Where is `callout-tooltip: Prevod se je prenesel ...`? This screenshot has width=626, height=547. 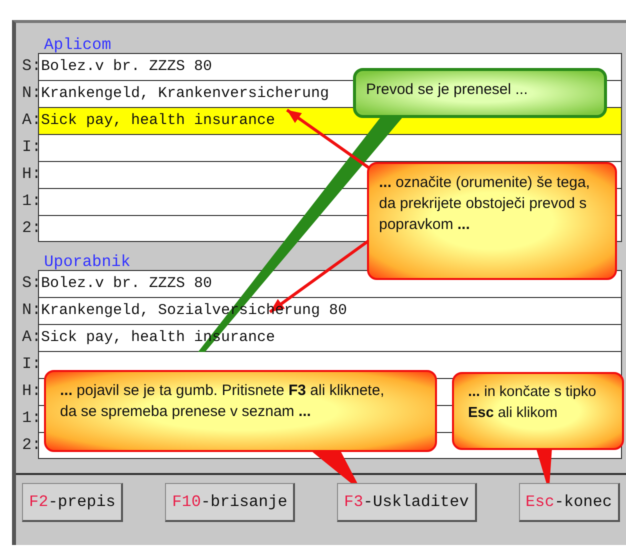 callout-tooltip: Prevod se je prenesel ... is located at coordinates (480, 93).